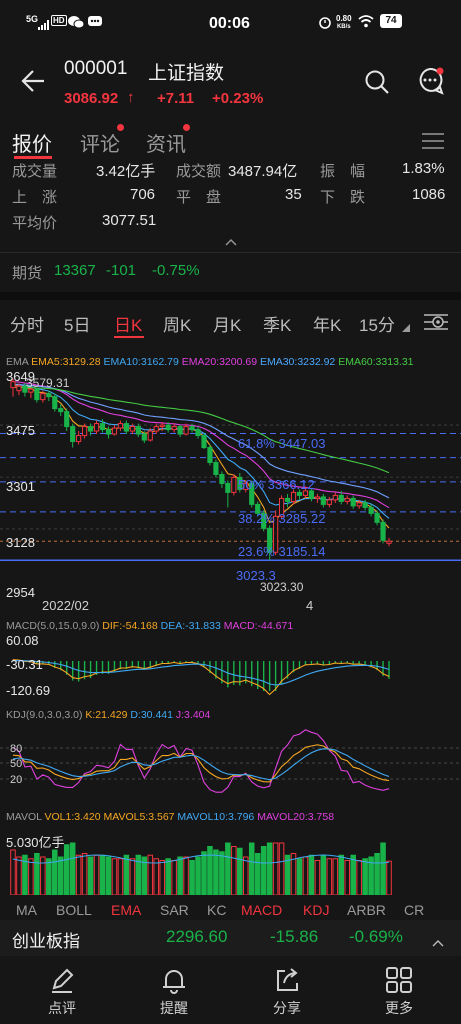 The image size is (461, 1024). I want to click on kdj-axis-label: 80, so click(16, 749).